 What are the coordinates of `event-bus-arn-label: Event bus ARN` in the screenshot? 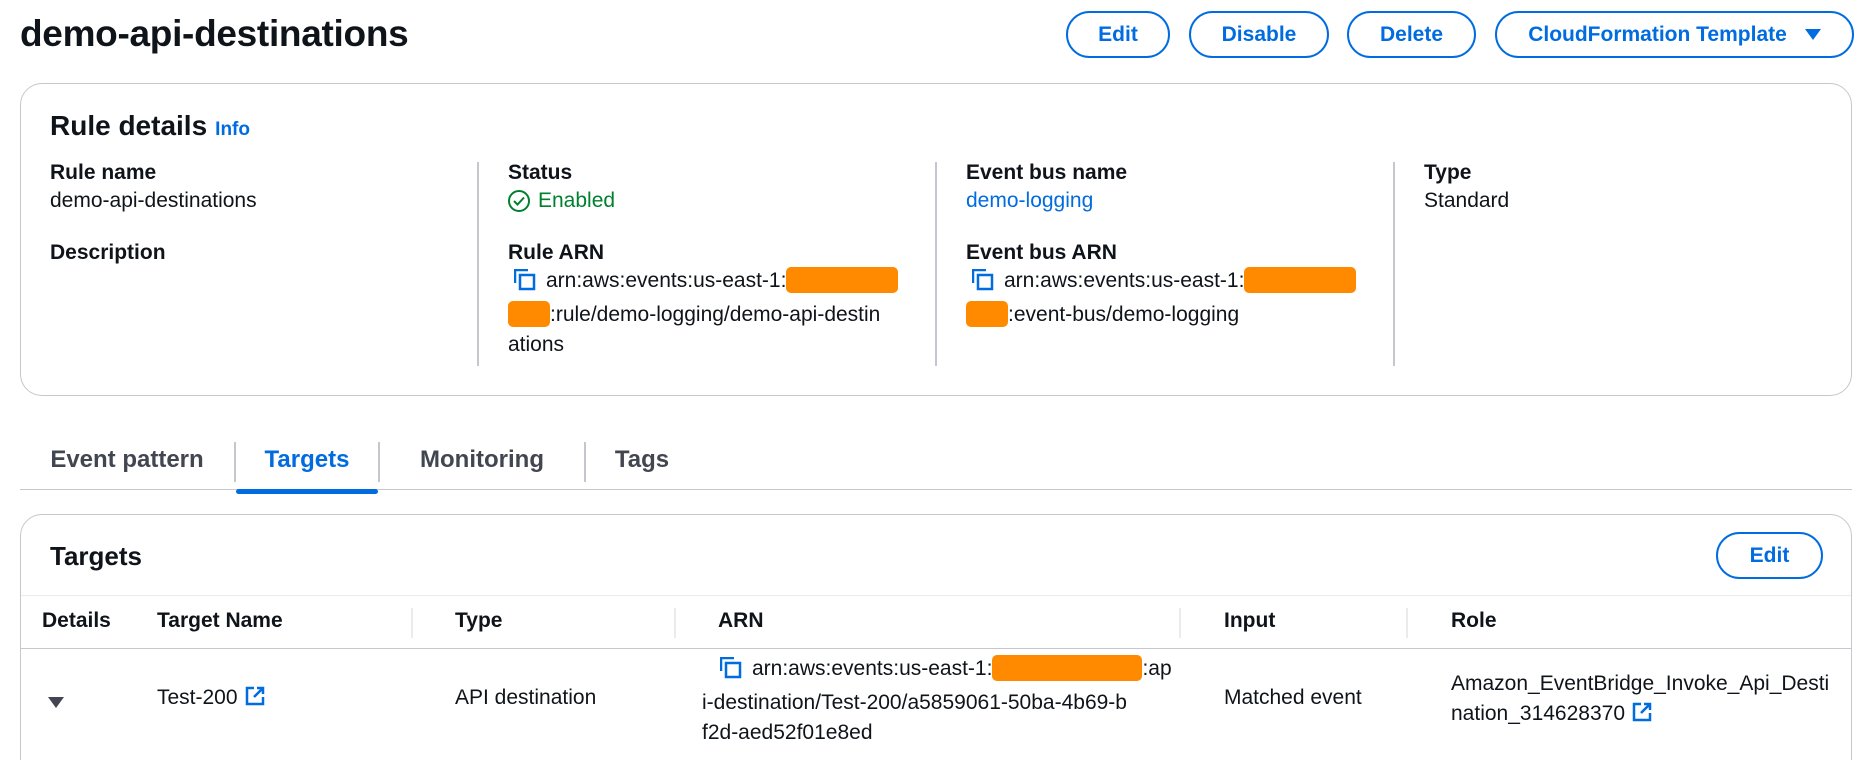 It's located at (1041, 252).